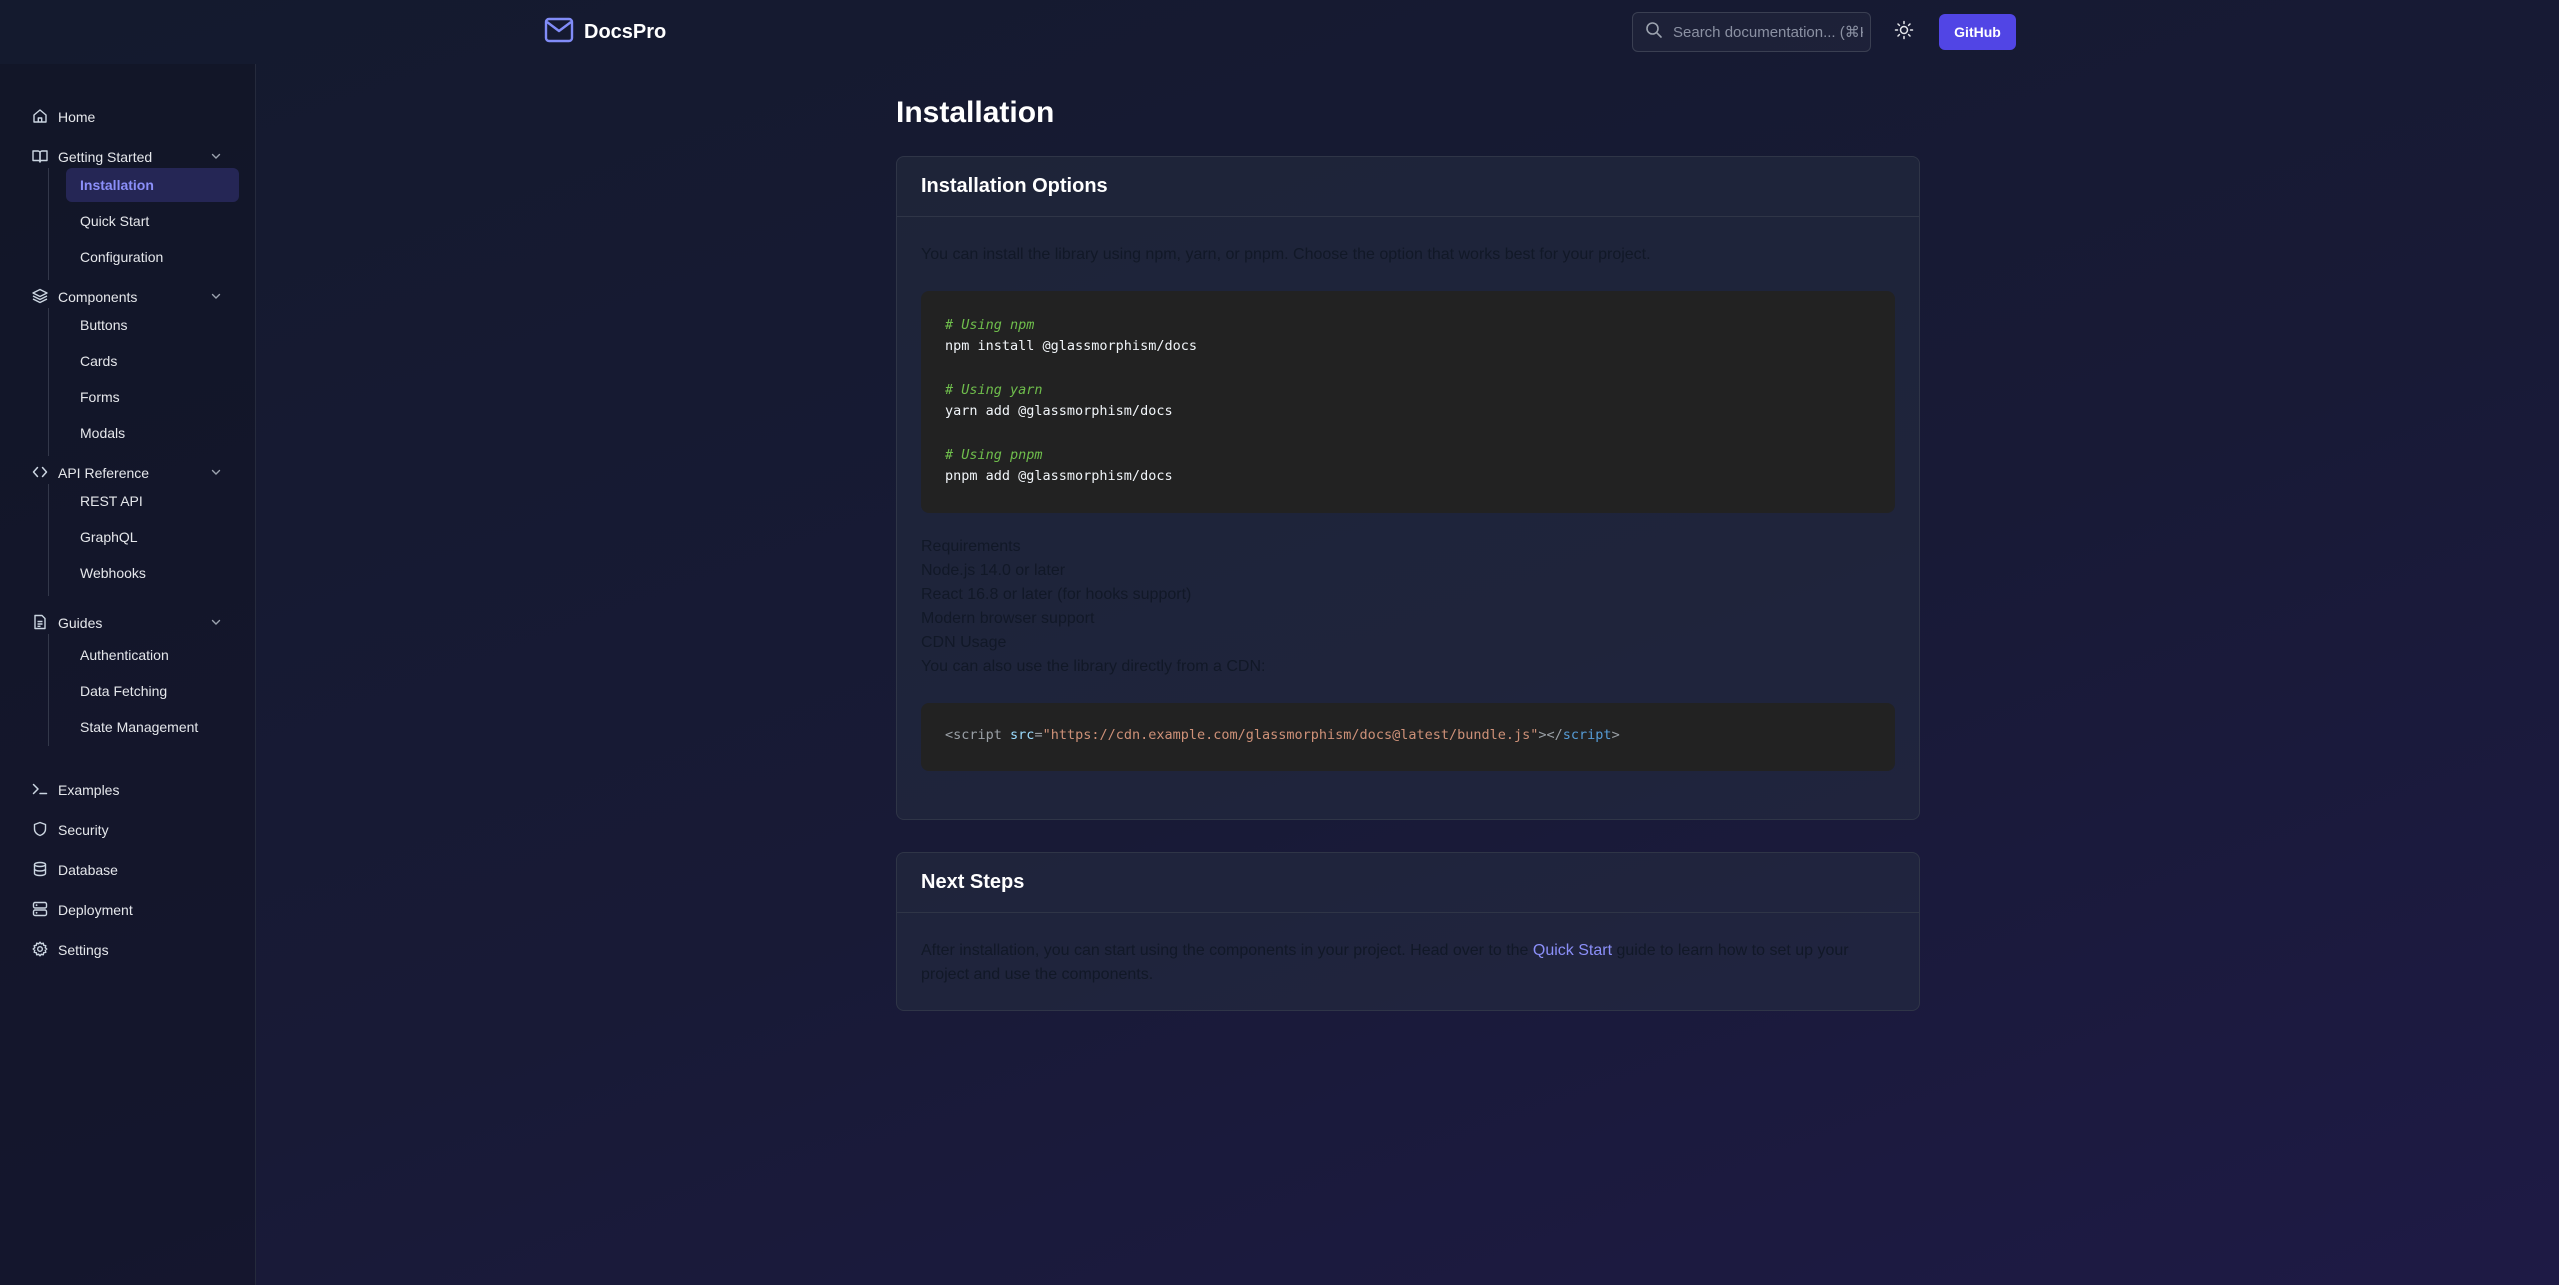 The width and height of the screenshot is (2559, 1285). I want to click on sidebar-item-forms: Forms, so click(152, 397).